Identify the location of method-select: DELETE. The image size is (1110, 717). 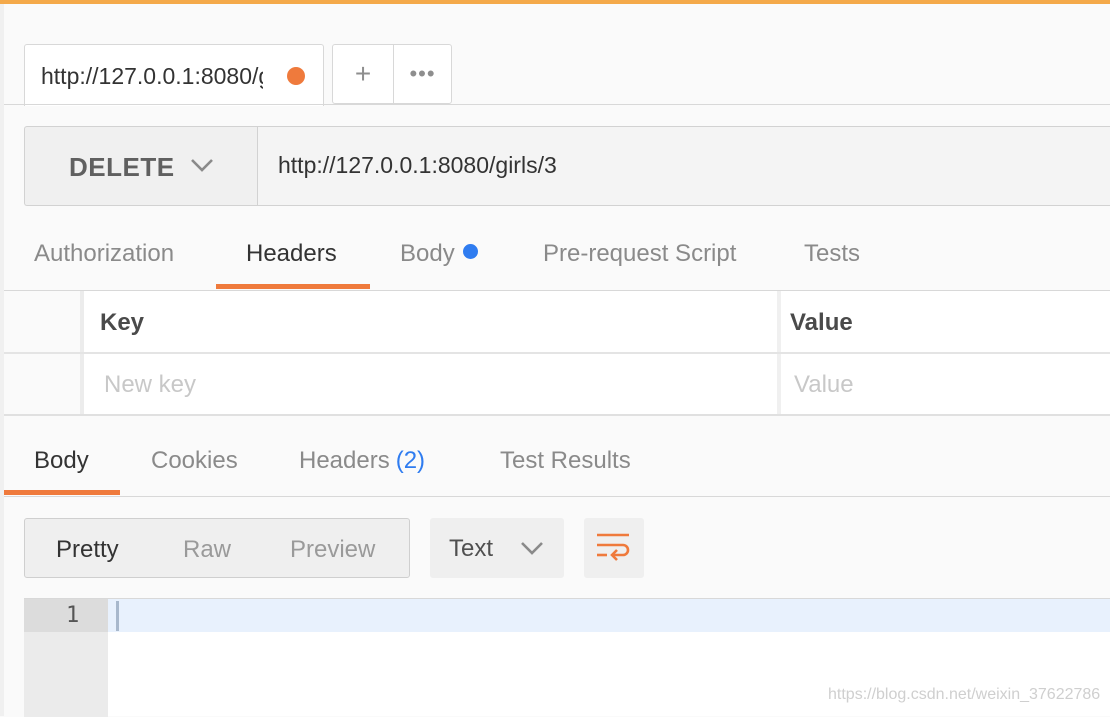
(141, 166).